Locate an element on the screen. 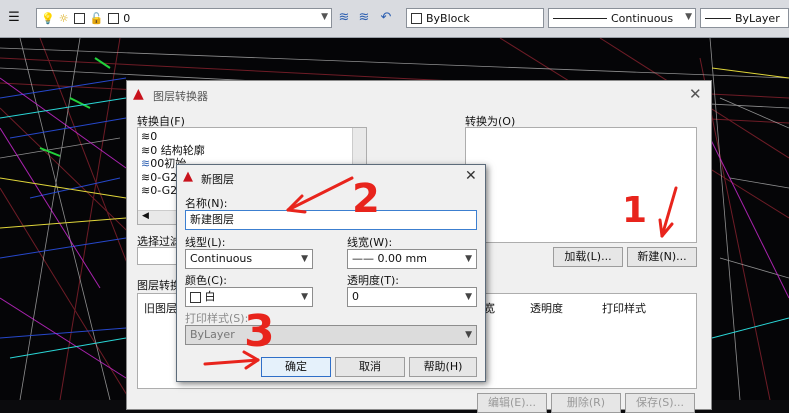 This screenshot has height=413, width=789. annotation-step-2: 2 is located at coordinates (366, 199).